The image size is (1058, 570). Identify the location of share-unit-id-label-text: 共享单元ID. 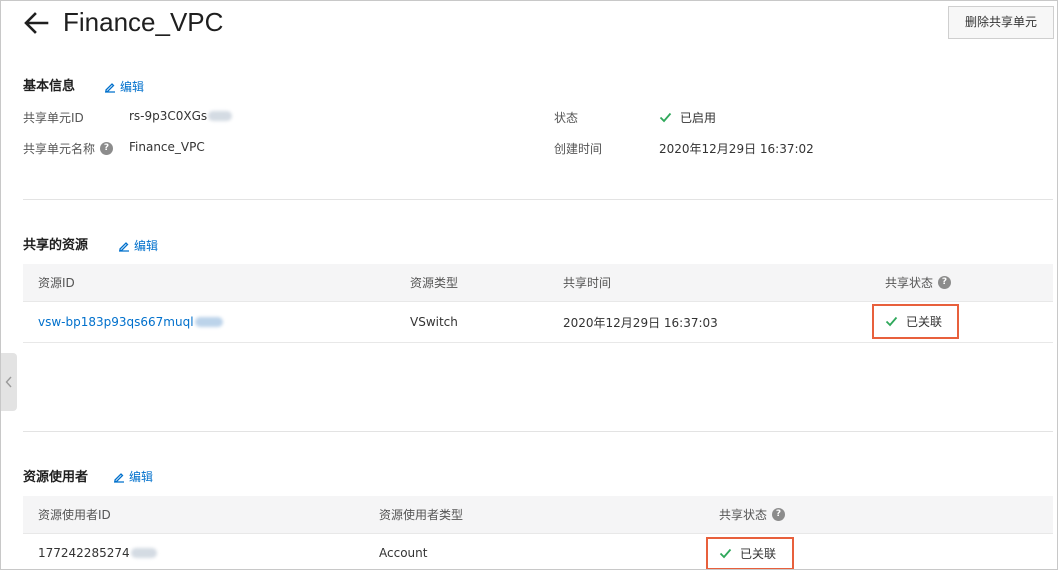
(53, 118).